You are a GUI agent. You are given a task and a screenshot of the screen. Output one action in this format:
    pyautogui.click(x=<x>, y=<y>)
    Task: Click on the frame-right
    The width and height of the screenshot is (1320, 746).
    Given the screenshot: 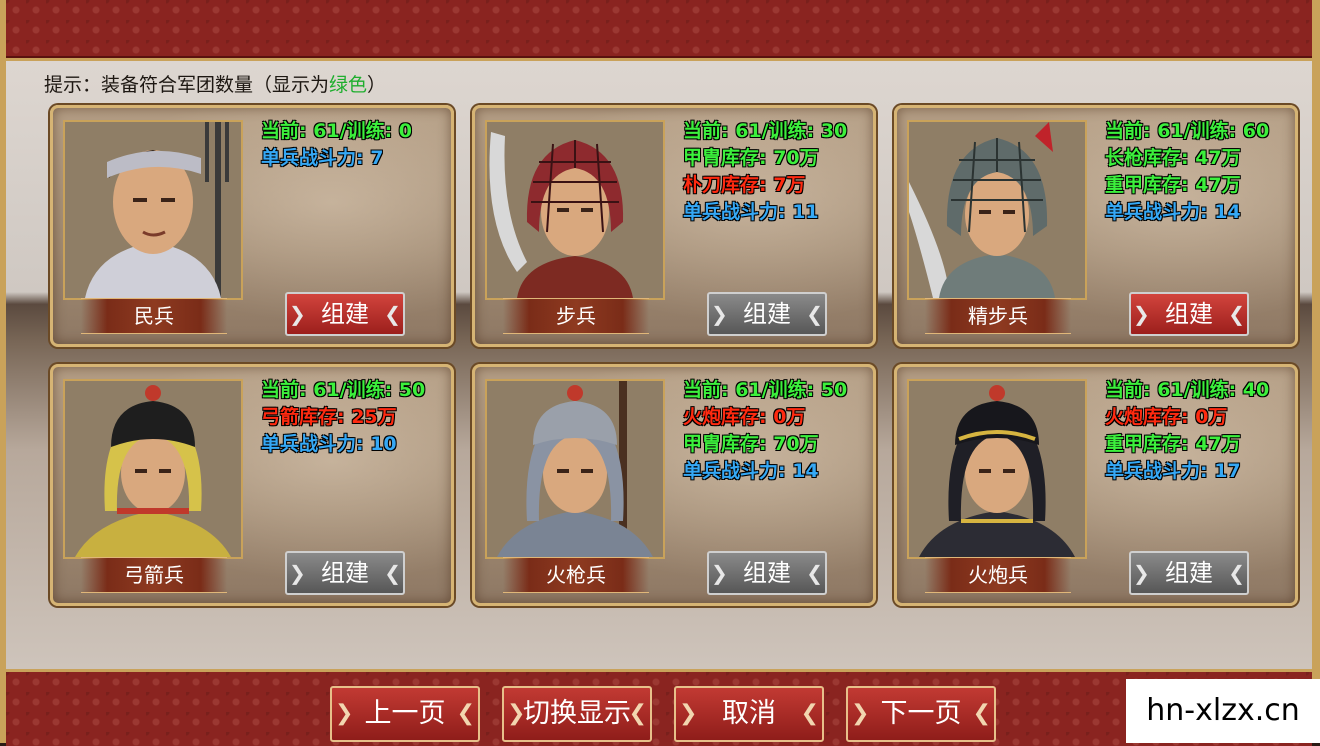 What is the action you would take?
    pyautogui.click(x=1316, y=371)
    